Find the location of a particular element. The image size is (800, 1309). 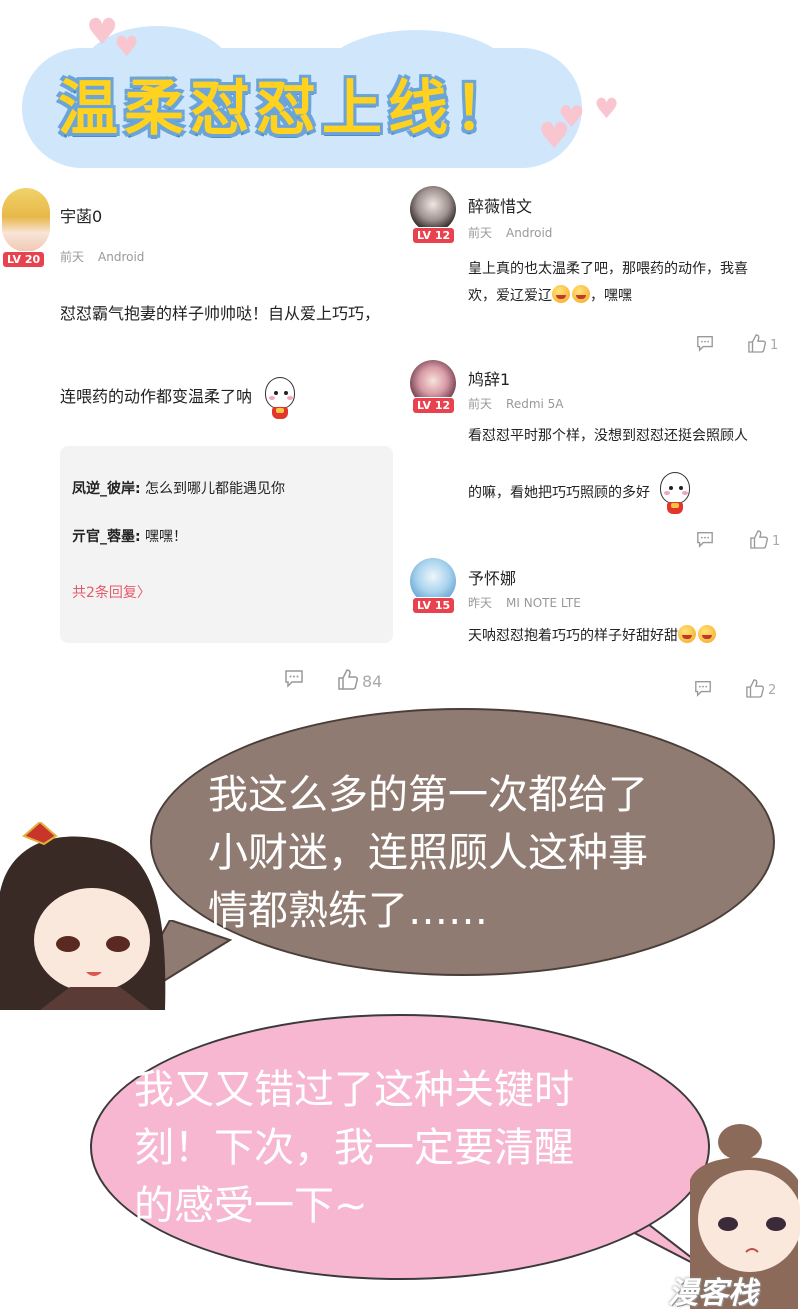

reply-box: 凤逆_彼岸: 怎么到哪儿都能遇见你 亓官_蓉墨: 嘿嘿！ 共2条回复〉 is located at coordinates (226, 544).